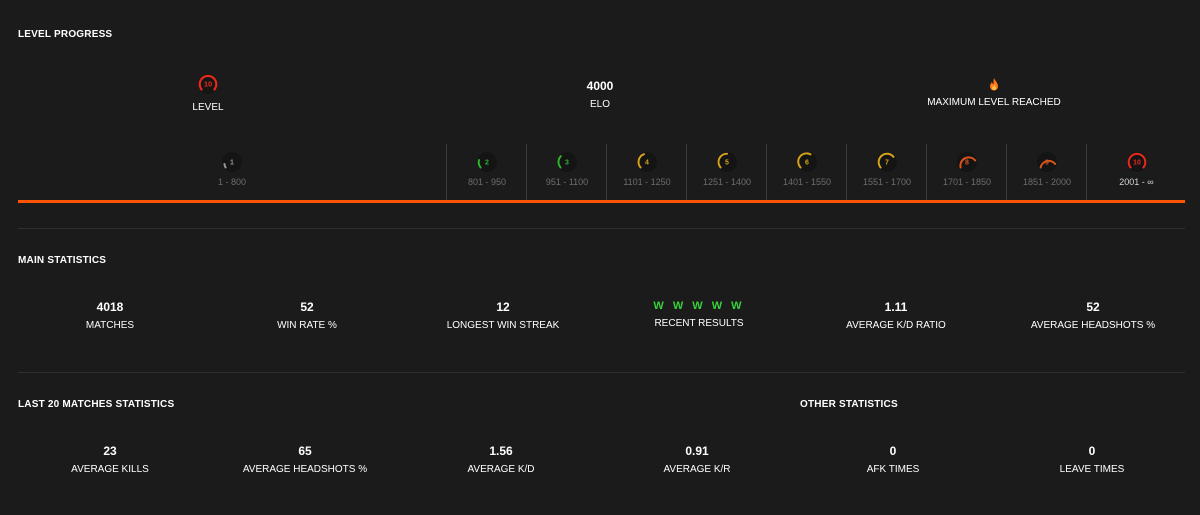 The width and height of the screenshot is (1200, 515). I want to click on level-range: 801 - 950, so click(487, 182).